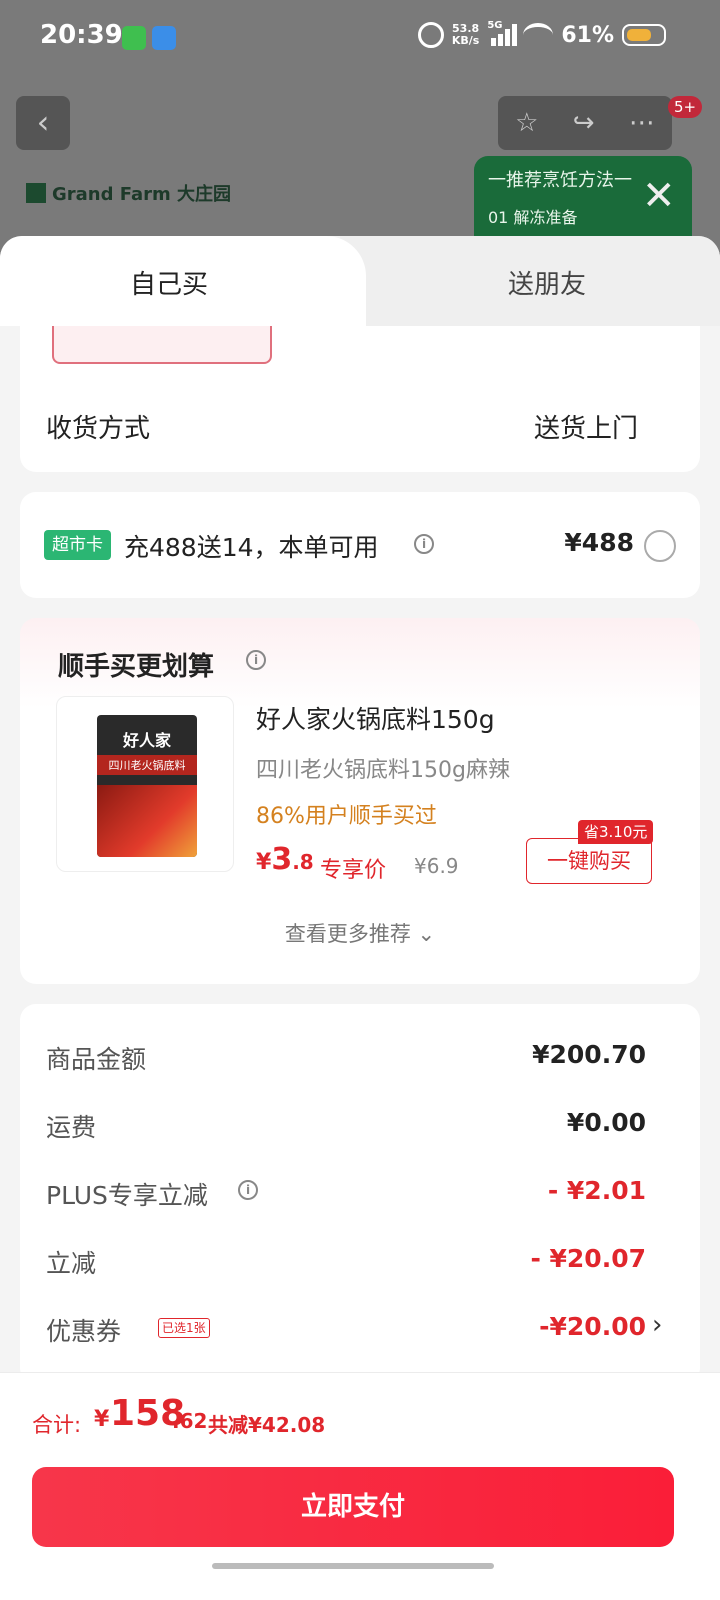  I want to click on package-brand: 好人家, so click(146, 740).